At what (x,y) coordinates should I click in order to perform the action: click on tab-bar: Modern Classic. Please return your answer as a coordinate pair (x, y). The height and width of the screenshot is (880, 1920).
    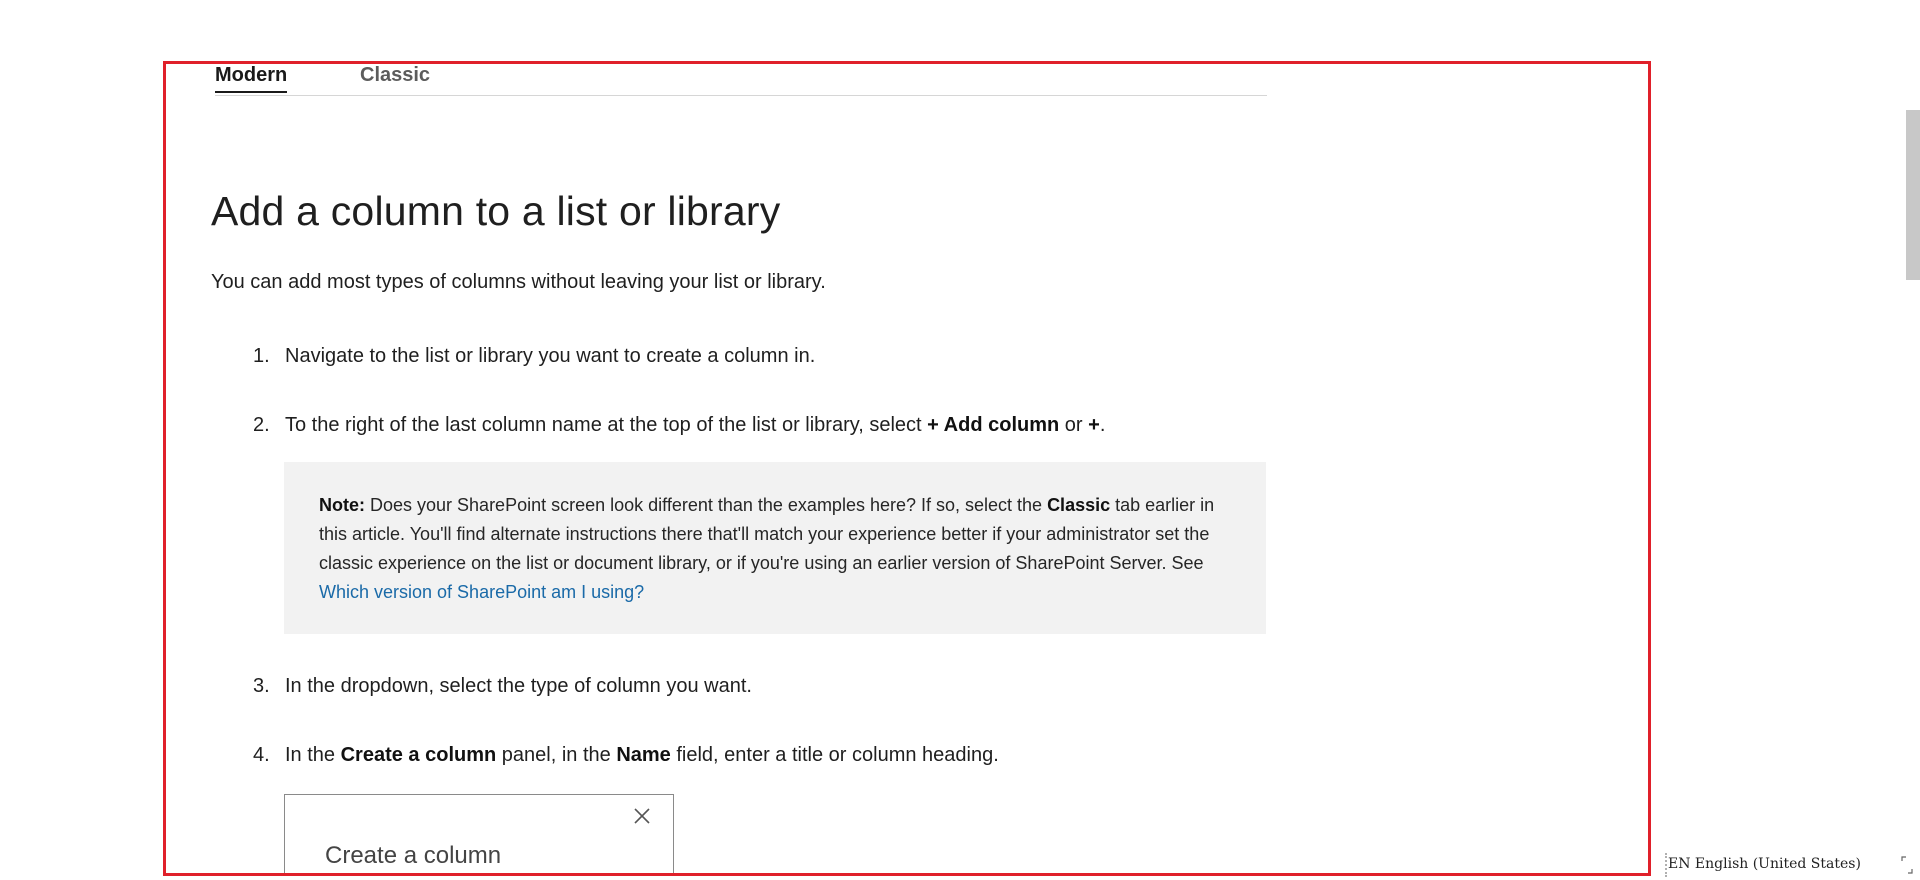
    Looking at the image, I should click on (741, 80).